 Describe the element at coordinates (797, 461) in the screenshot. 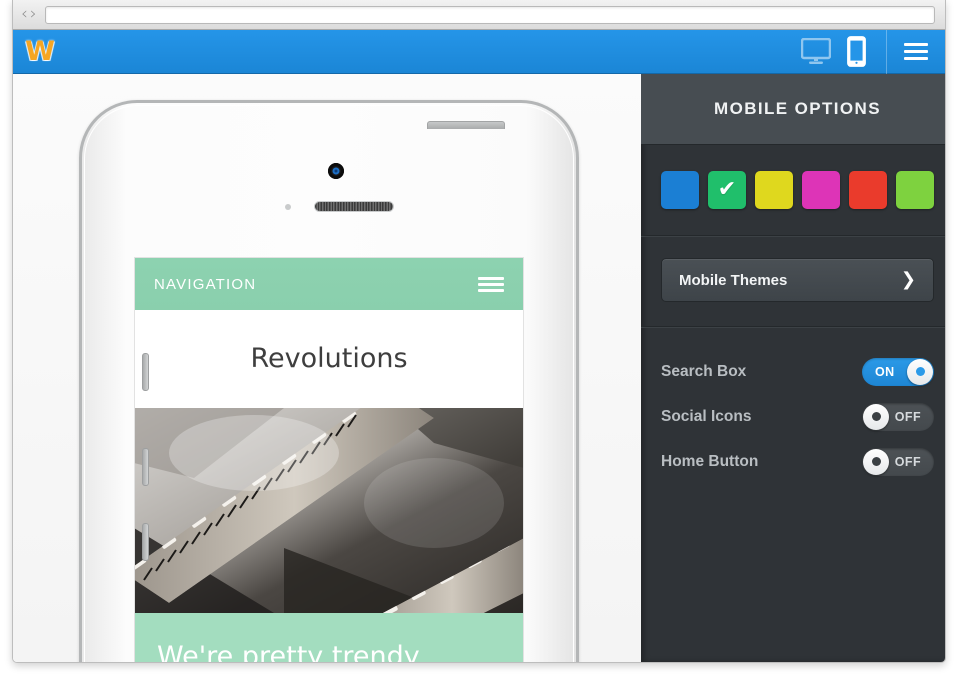

I see `toggle-row-home-button: Home Button OFF` at that location.